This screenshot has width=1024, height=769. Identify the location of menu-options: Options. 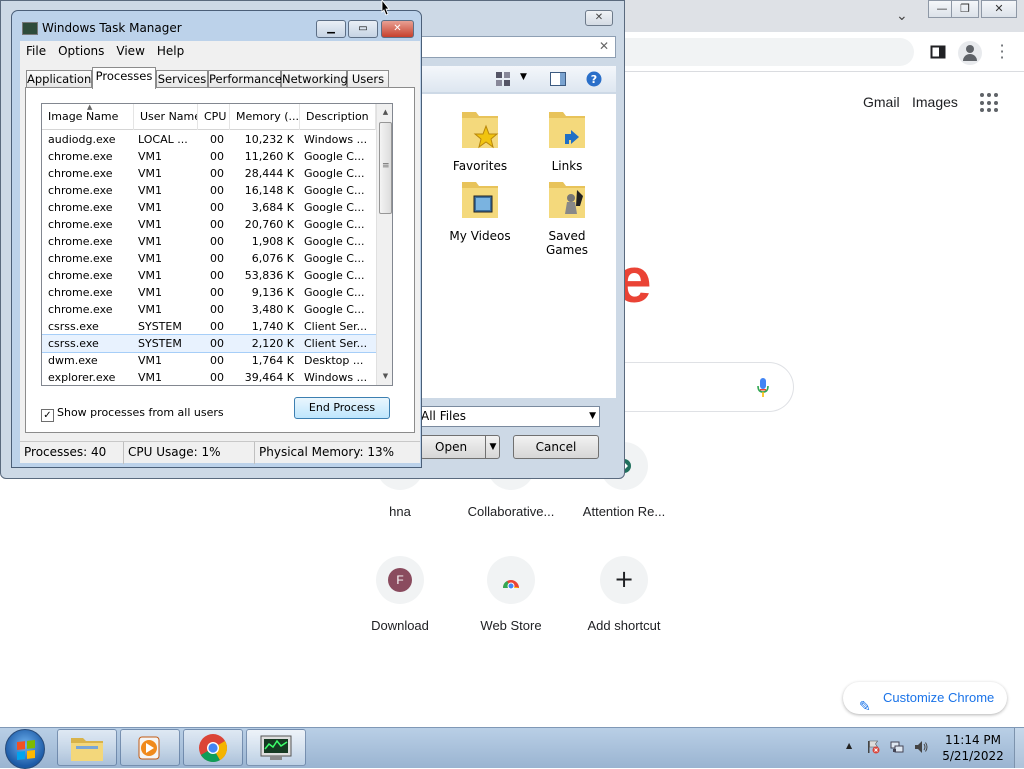
(81, 51).